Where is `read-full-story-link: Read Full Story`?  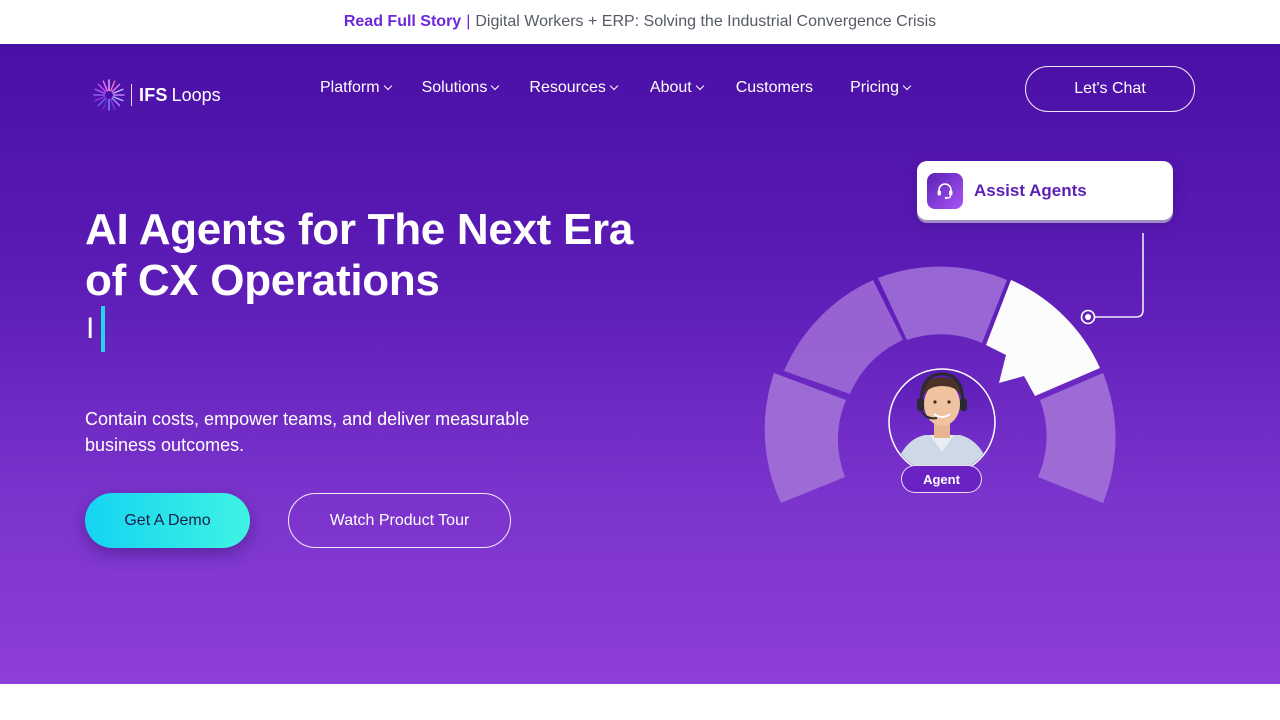
read-full-story-link: Read Full Story is located at coordinates (402, 22).